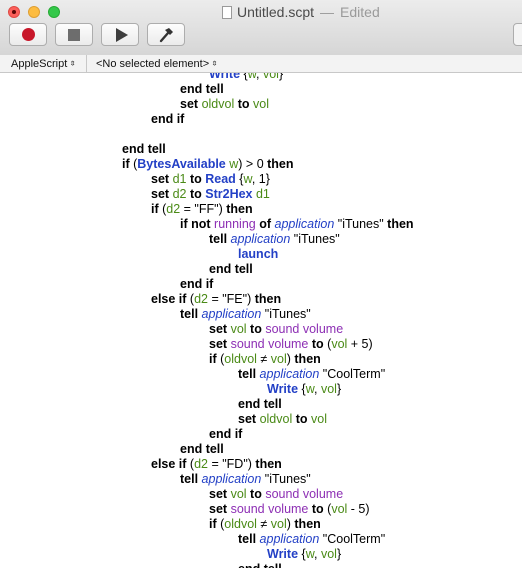 Image resolution: width=522 pixels, height=568 pixels. I want to click on stop-button, so click(74, 34).